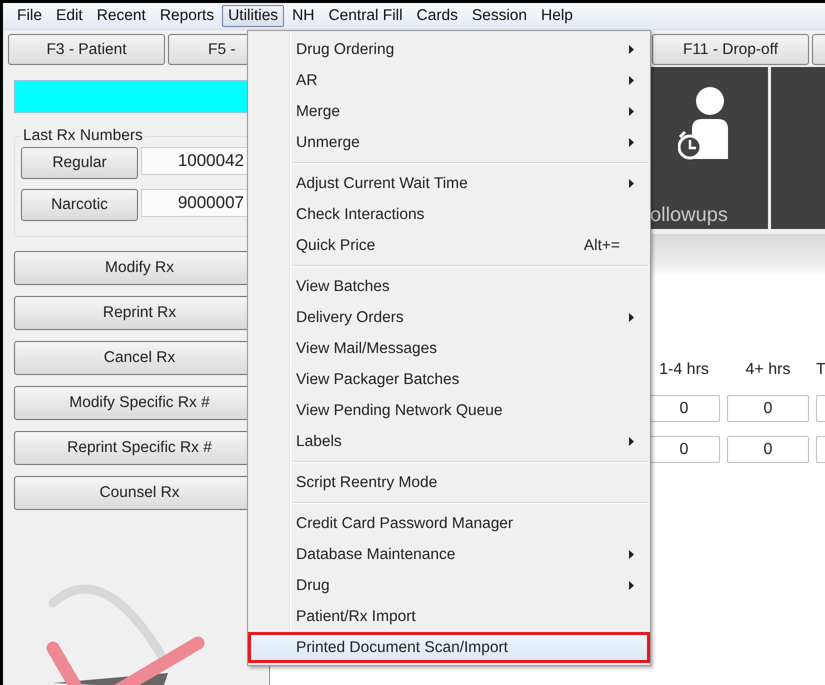 Image resolution: width=825 pixels, height=685 pixels. I want to click on menu-item: Patient/Rx Import, so click(449, 616).